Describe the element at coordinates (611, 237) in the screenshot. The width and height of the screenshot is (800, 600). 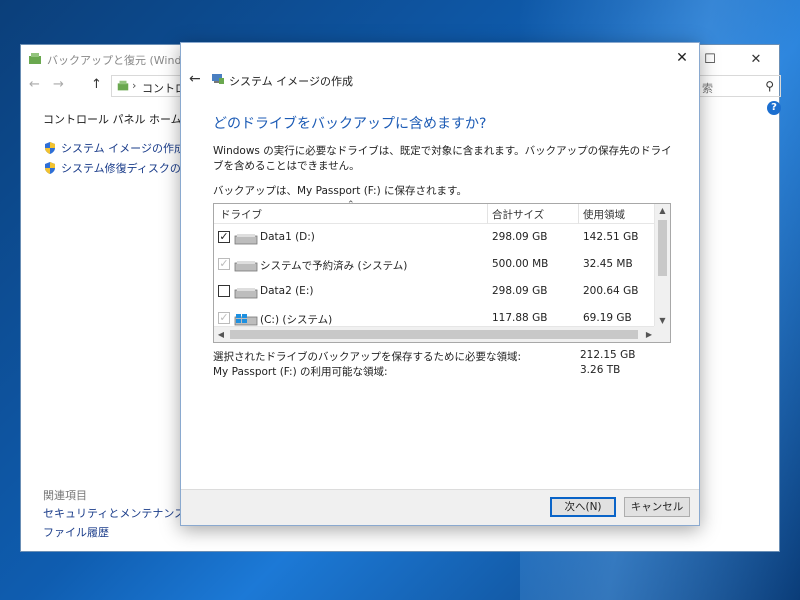
I see `drive-used-space: 142.51 GB` at that location.